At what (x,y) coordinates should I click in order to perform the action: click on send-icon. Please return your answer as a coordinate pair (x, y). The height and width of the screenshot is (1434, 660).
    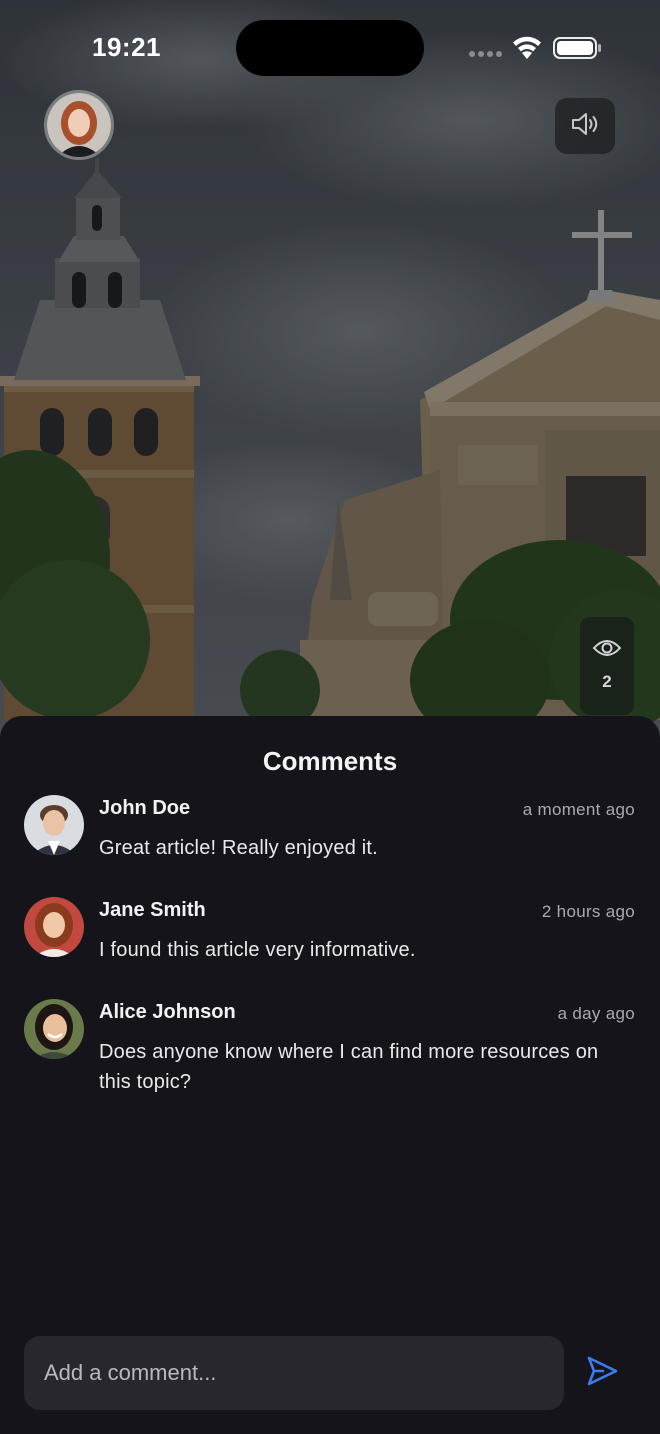
    Looking at the image, I should click on (602, 1373).